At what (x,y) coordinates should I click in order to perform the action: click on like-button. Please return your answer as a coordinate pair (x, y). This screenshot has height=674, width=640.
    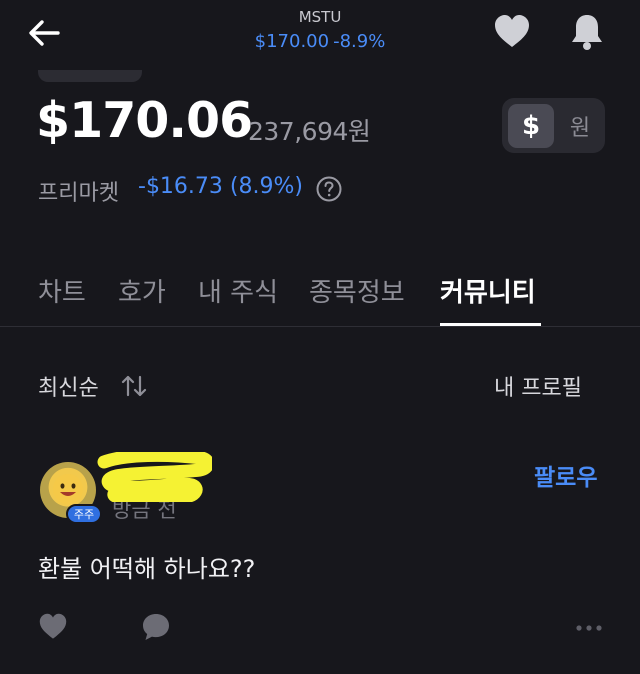
    Looking at the image, I should click on (53, 627).